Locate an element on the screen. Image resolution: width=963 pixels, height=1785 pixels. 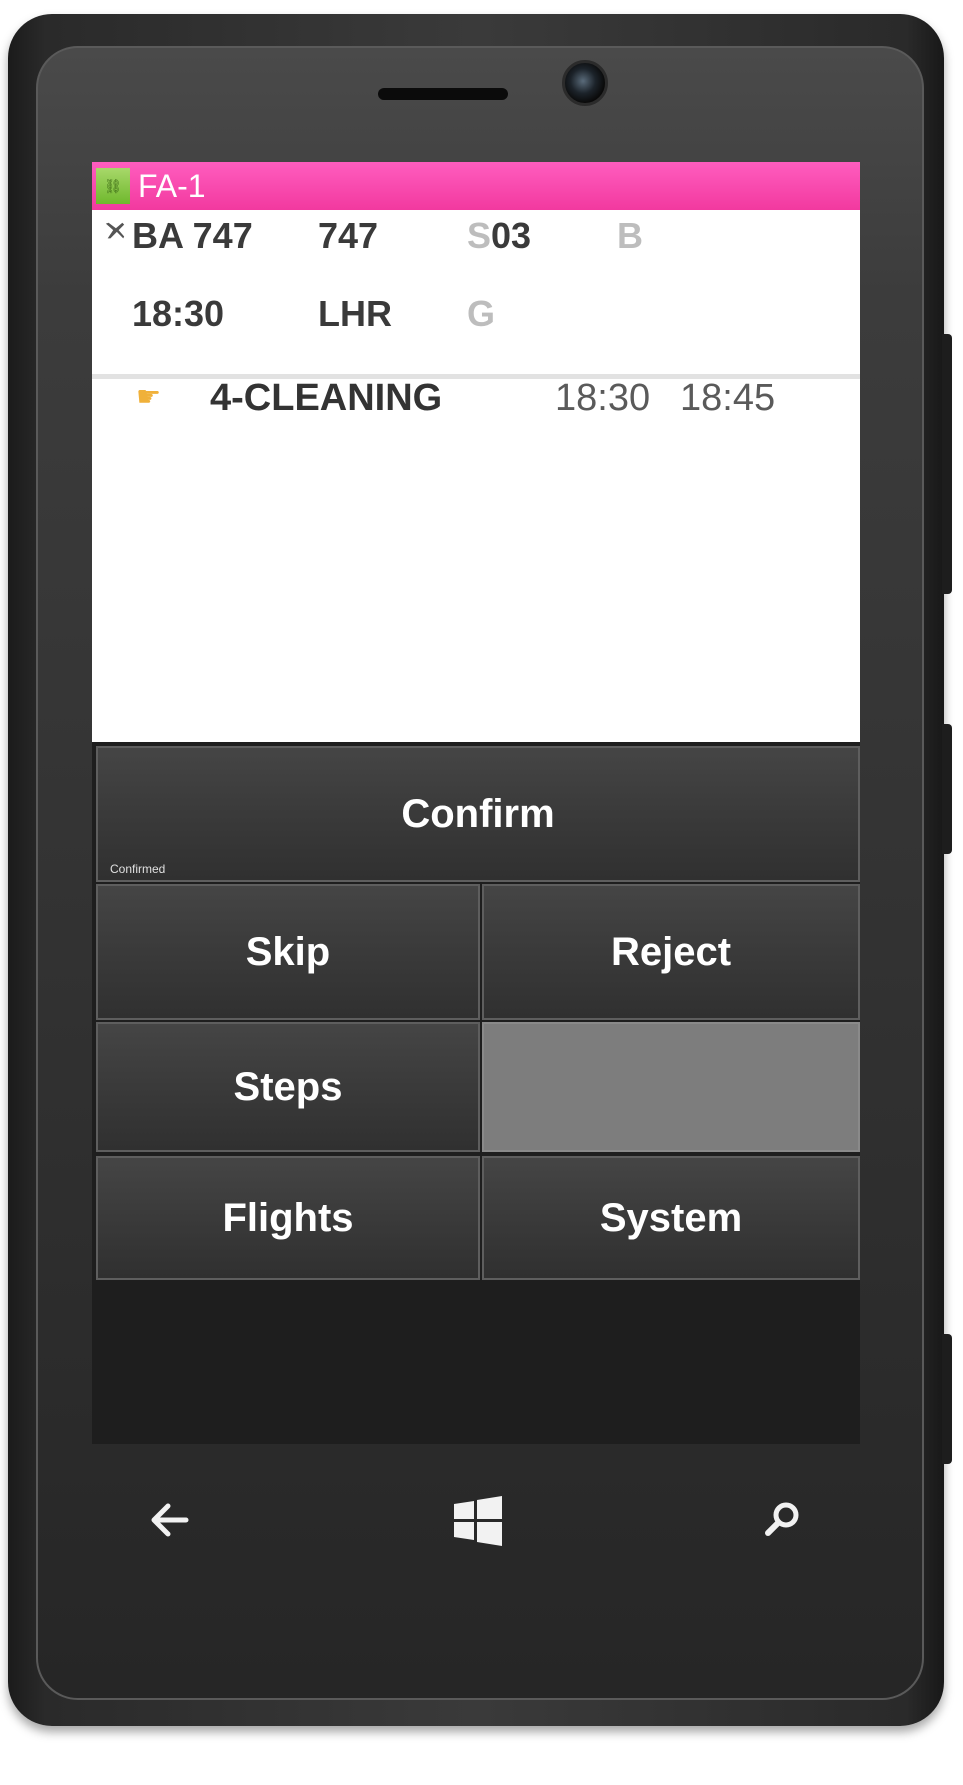
side-button-power is located at coordinates (947, 789).